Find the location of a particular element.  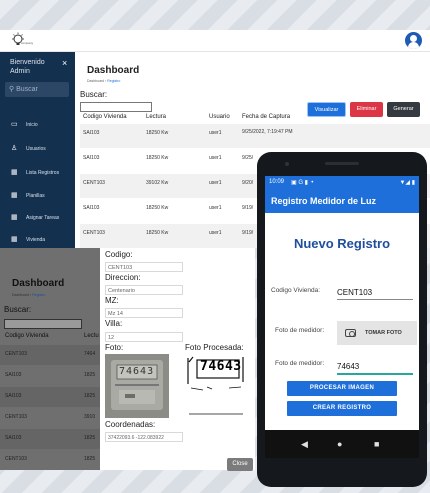

coordenadas-field: 37422093.6 -122.083922 is located at coordinates (144, 437).